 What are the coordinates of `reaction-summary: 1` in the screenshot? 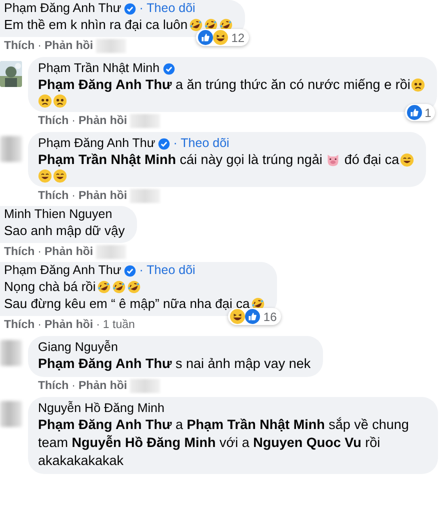 It's located at (420, 112).